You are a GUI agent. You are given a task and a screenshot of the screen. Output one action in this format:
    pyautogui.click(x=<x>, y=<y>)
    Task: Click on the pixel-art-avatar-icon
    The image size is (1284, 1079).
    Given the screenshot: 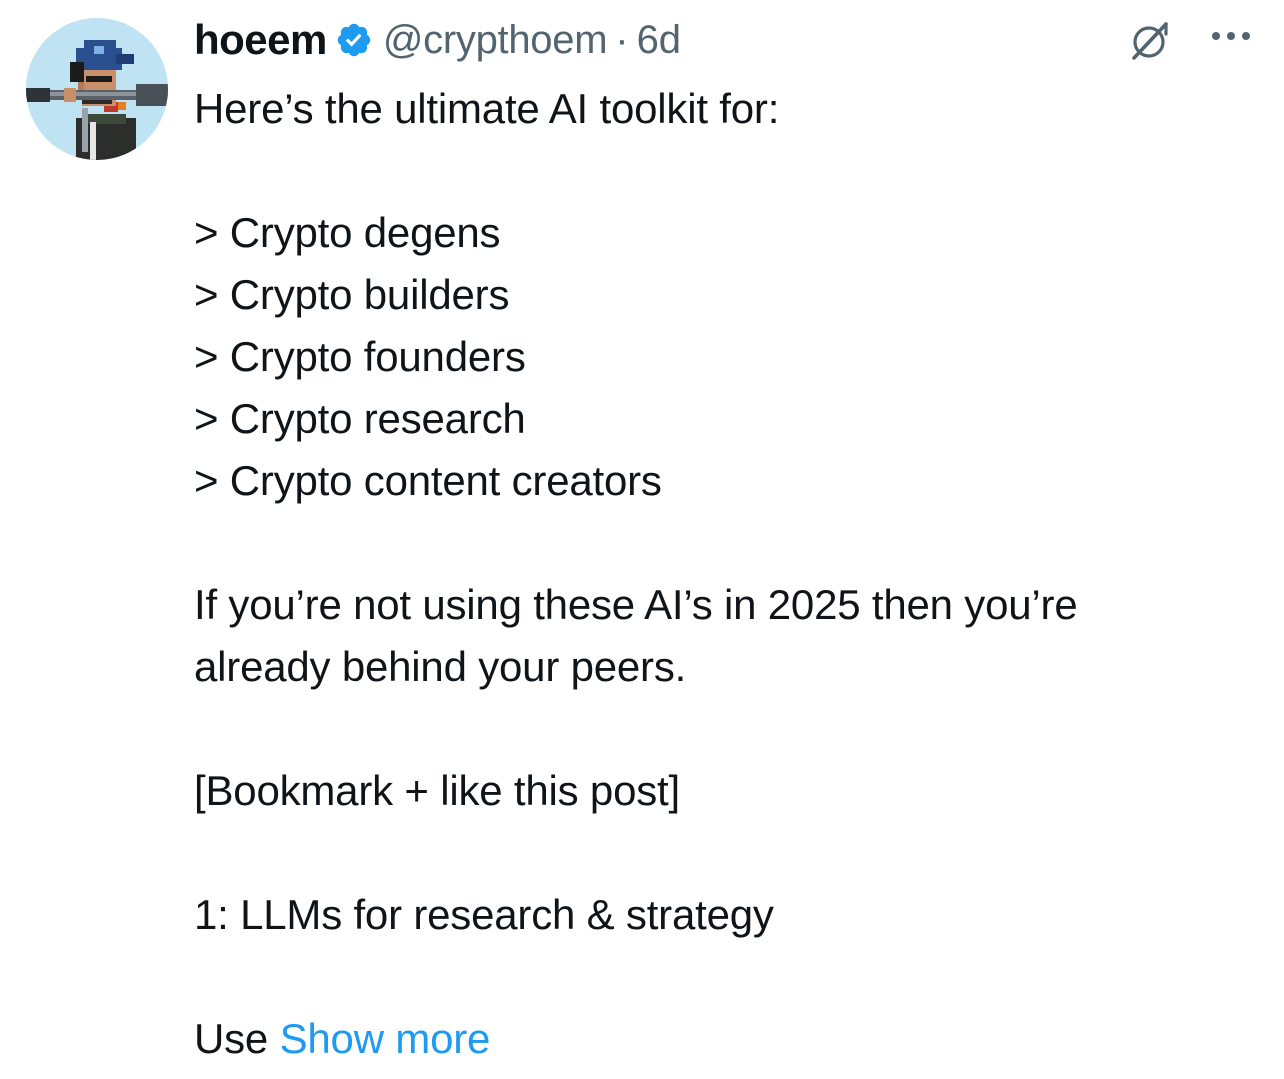 What is the action you would take?
    pyautogui.click(x=97, y=89)
    